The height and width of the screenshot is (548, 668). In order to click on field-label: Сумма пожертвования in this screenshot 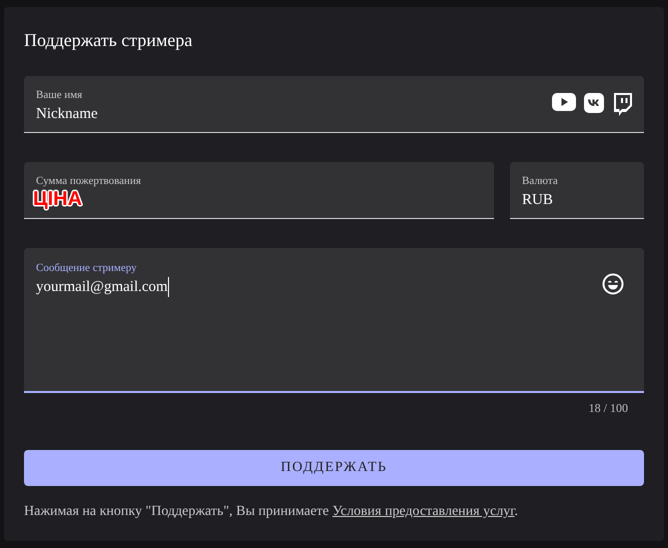, I will do `click(88, 181)`.